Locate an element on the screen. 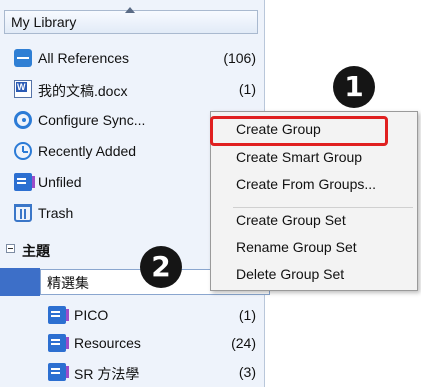 Image resolution: width=421 pixels, height=387 pixels. my-library-header: My Library is located at coordinates (131, 20).